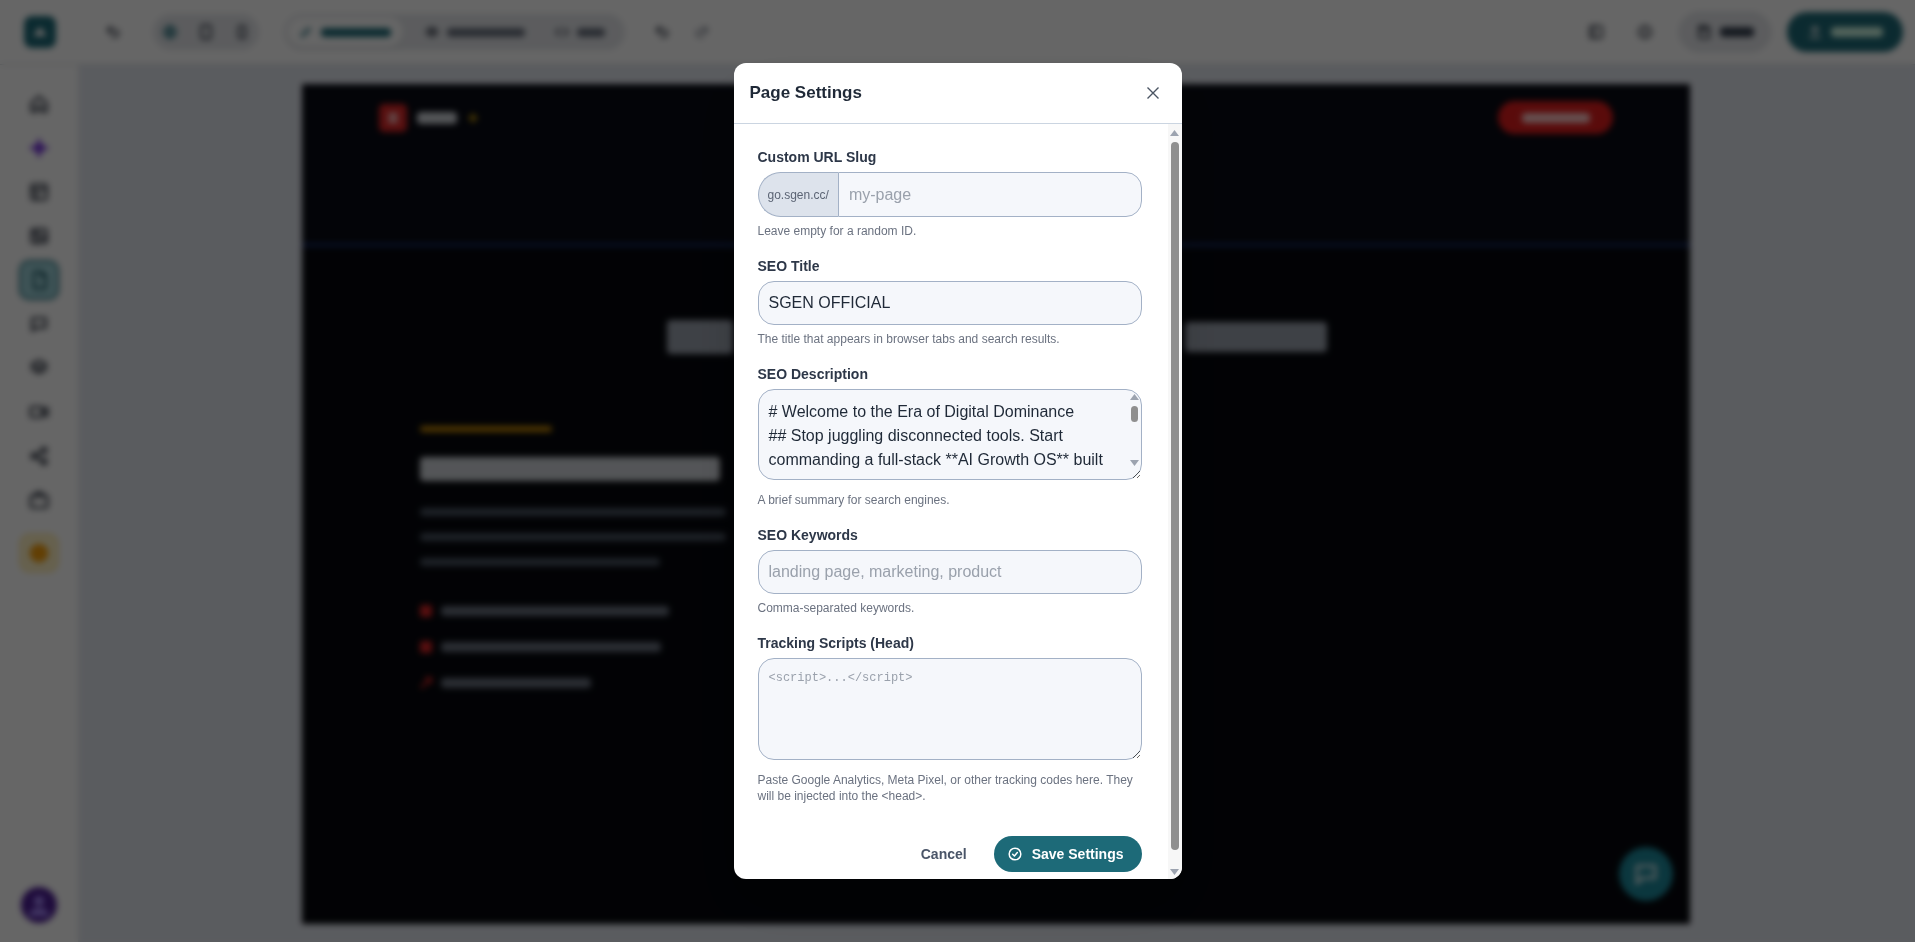 The image size is (1915, 942). I want to click on briefcase-icon, so click(39, 500).